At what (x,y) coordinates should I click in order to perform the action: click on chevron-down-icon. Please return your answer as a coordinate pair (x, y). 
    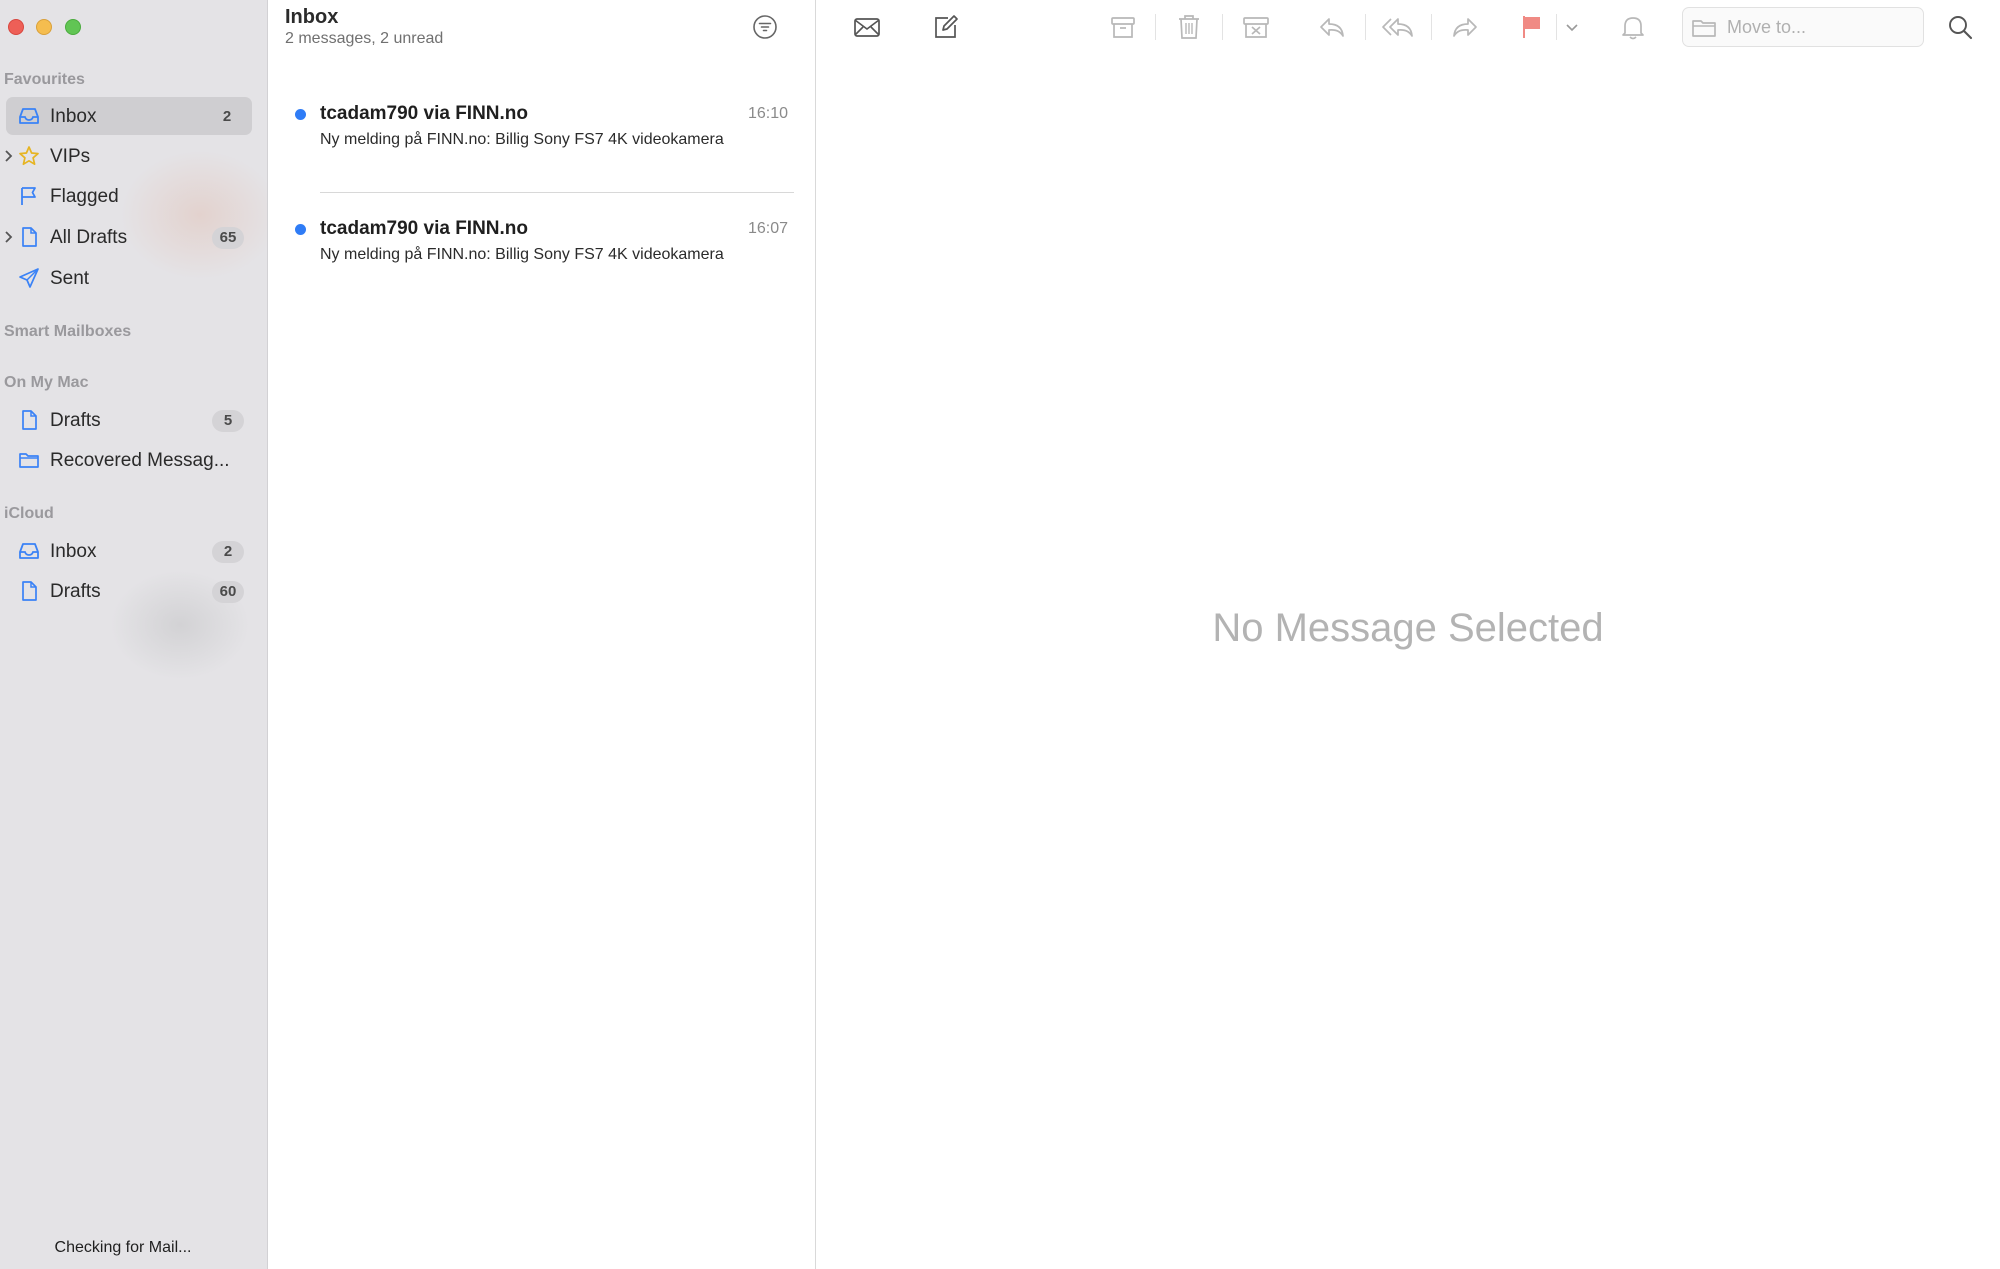
    Looking at the image, I should click on (1572, 27).